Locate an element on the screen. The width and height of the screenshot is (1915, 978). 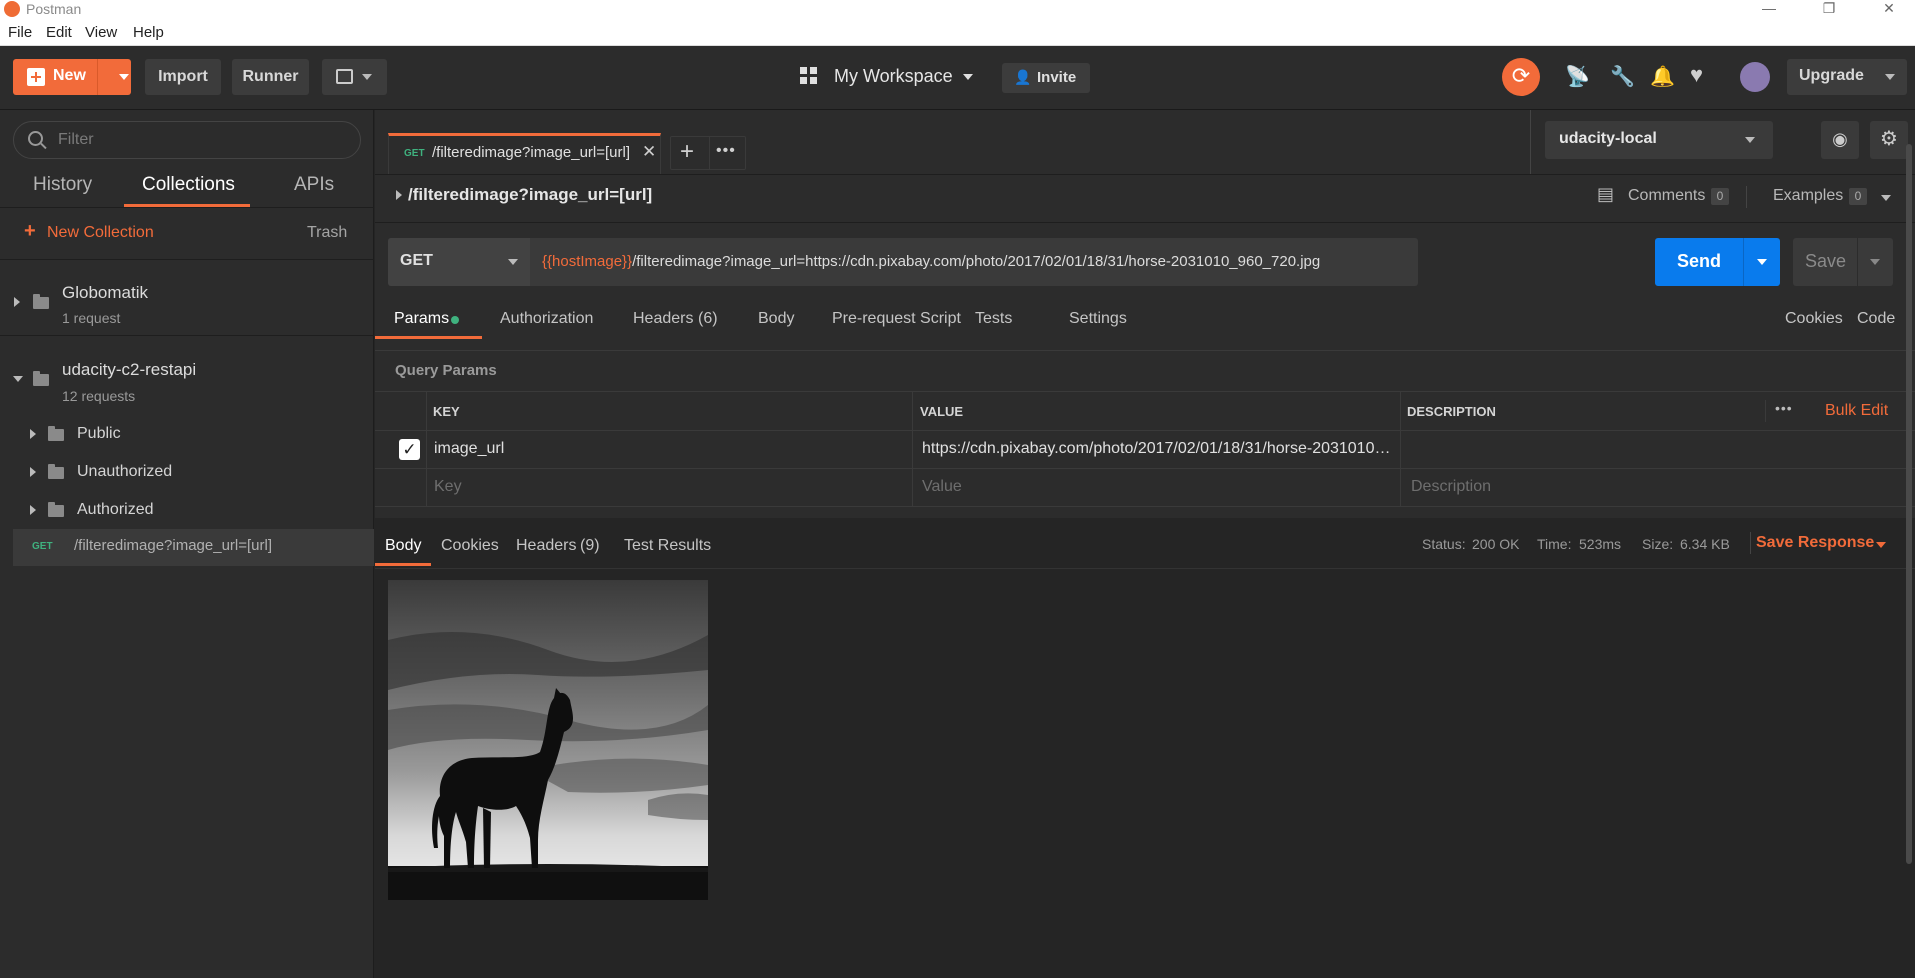
collection-count: 12 requests is located at coordinates (99, 396).